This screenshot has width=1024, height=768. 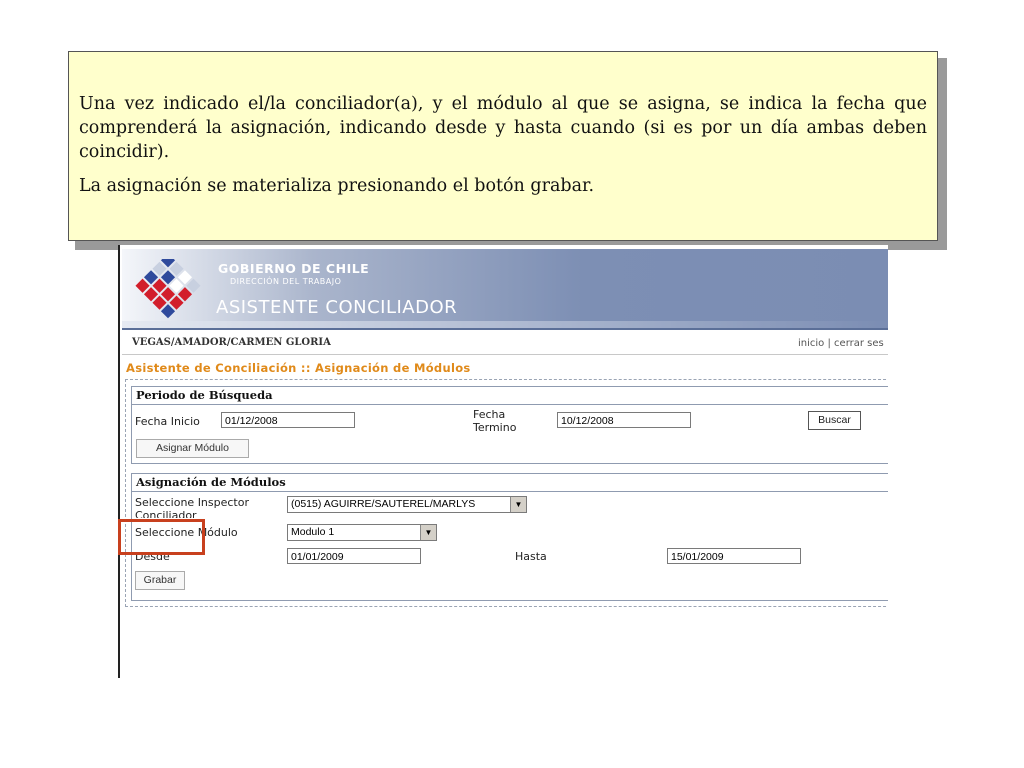 I want to click on modulo-select: Modulo 1 ▼, so click(x=362, y=532).